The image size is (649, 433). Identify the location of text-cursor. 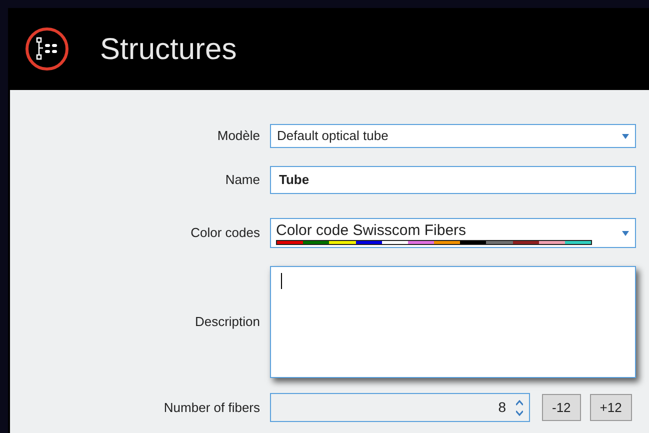
(281, 281).